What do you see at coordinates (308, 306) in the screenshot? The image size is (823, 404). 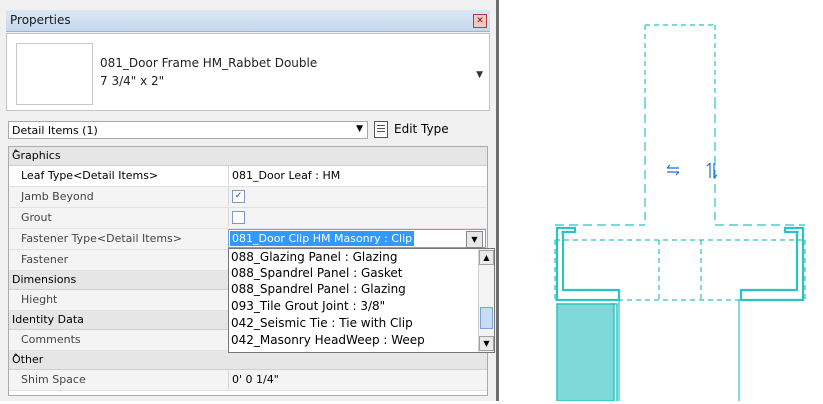 I see `dropdown-option: 093_Tile Grout Joint : 3/8"` at bounding box center [308, 306].